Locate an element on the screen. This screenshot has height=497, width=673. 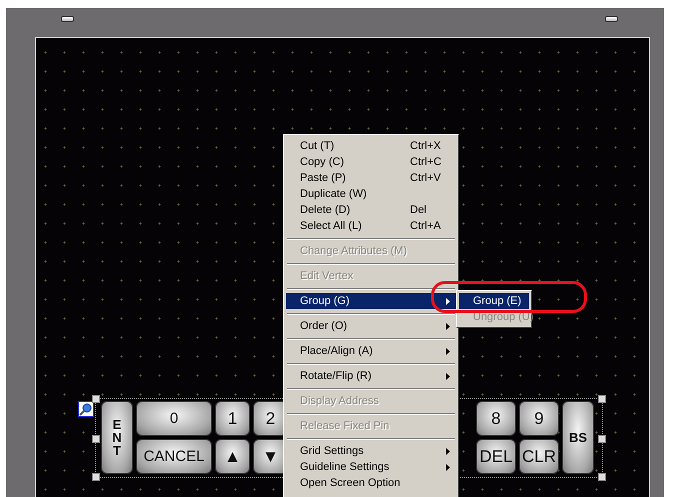
menu-item: Open Screen Option is located at coordinates (371, 483).